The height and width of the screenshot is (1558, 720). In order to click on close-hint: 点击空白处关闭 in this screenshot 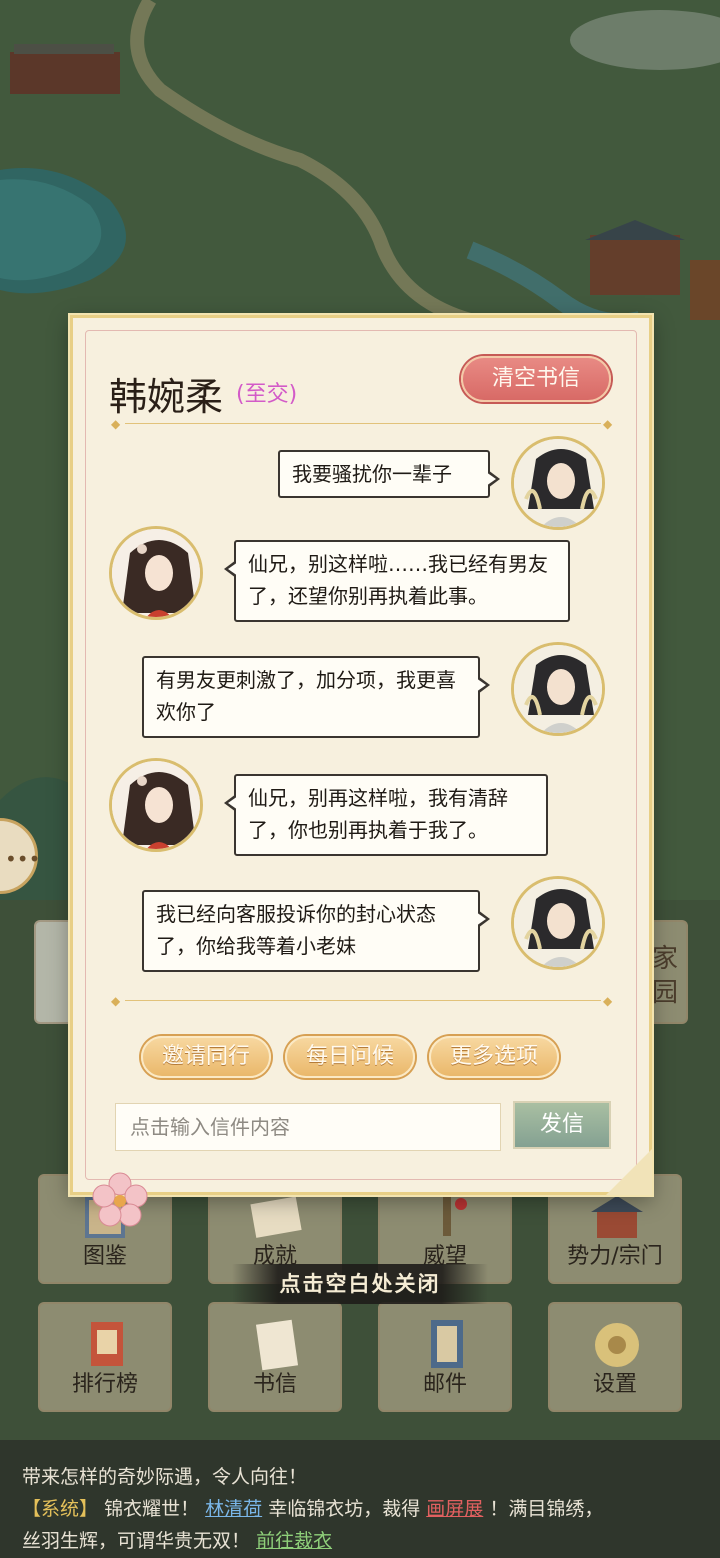, I will do `click(360, 1284)`.